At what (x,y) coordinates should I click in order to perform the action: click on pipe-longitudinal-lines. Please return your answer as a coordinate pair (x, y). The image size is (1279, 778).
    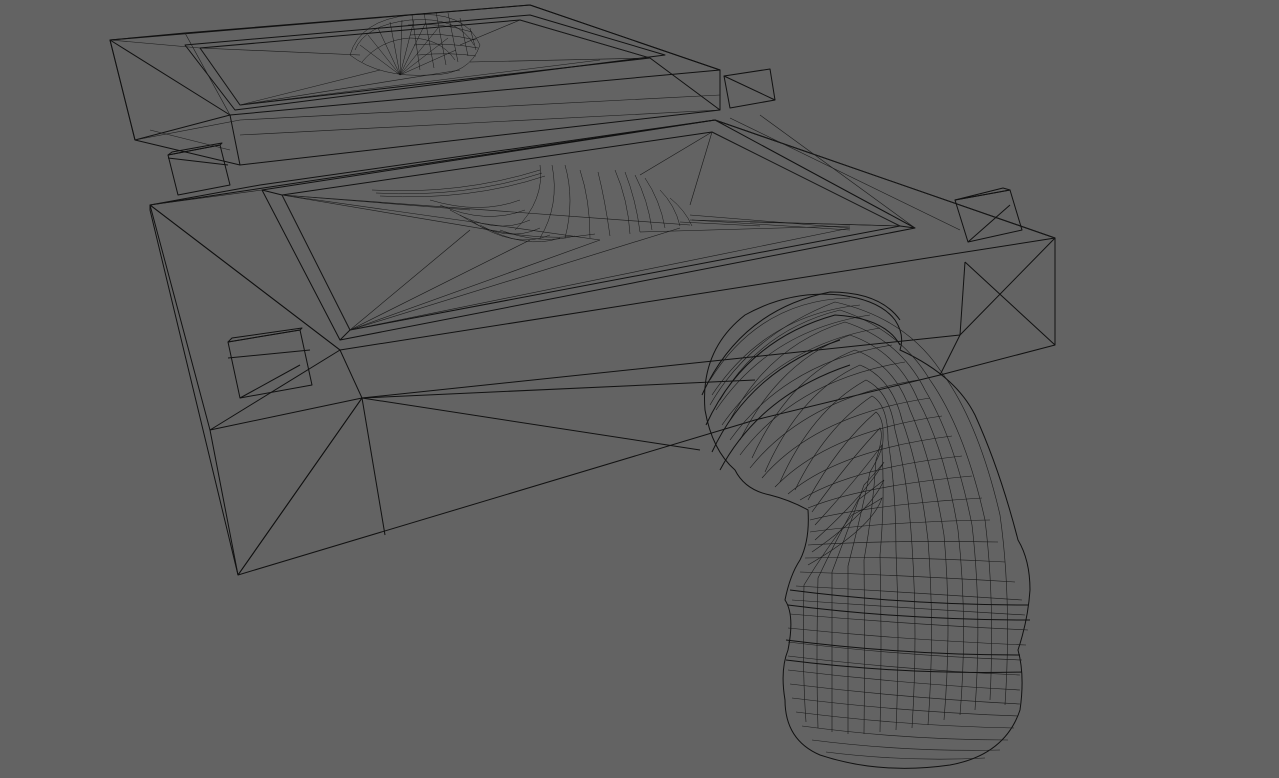
    Looking at the image, I should click on (858, 518).